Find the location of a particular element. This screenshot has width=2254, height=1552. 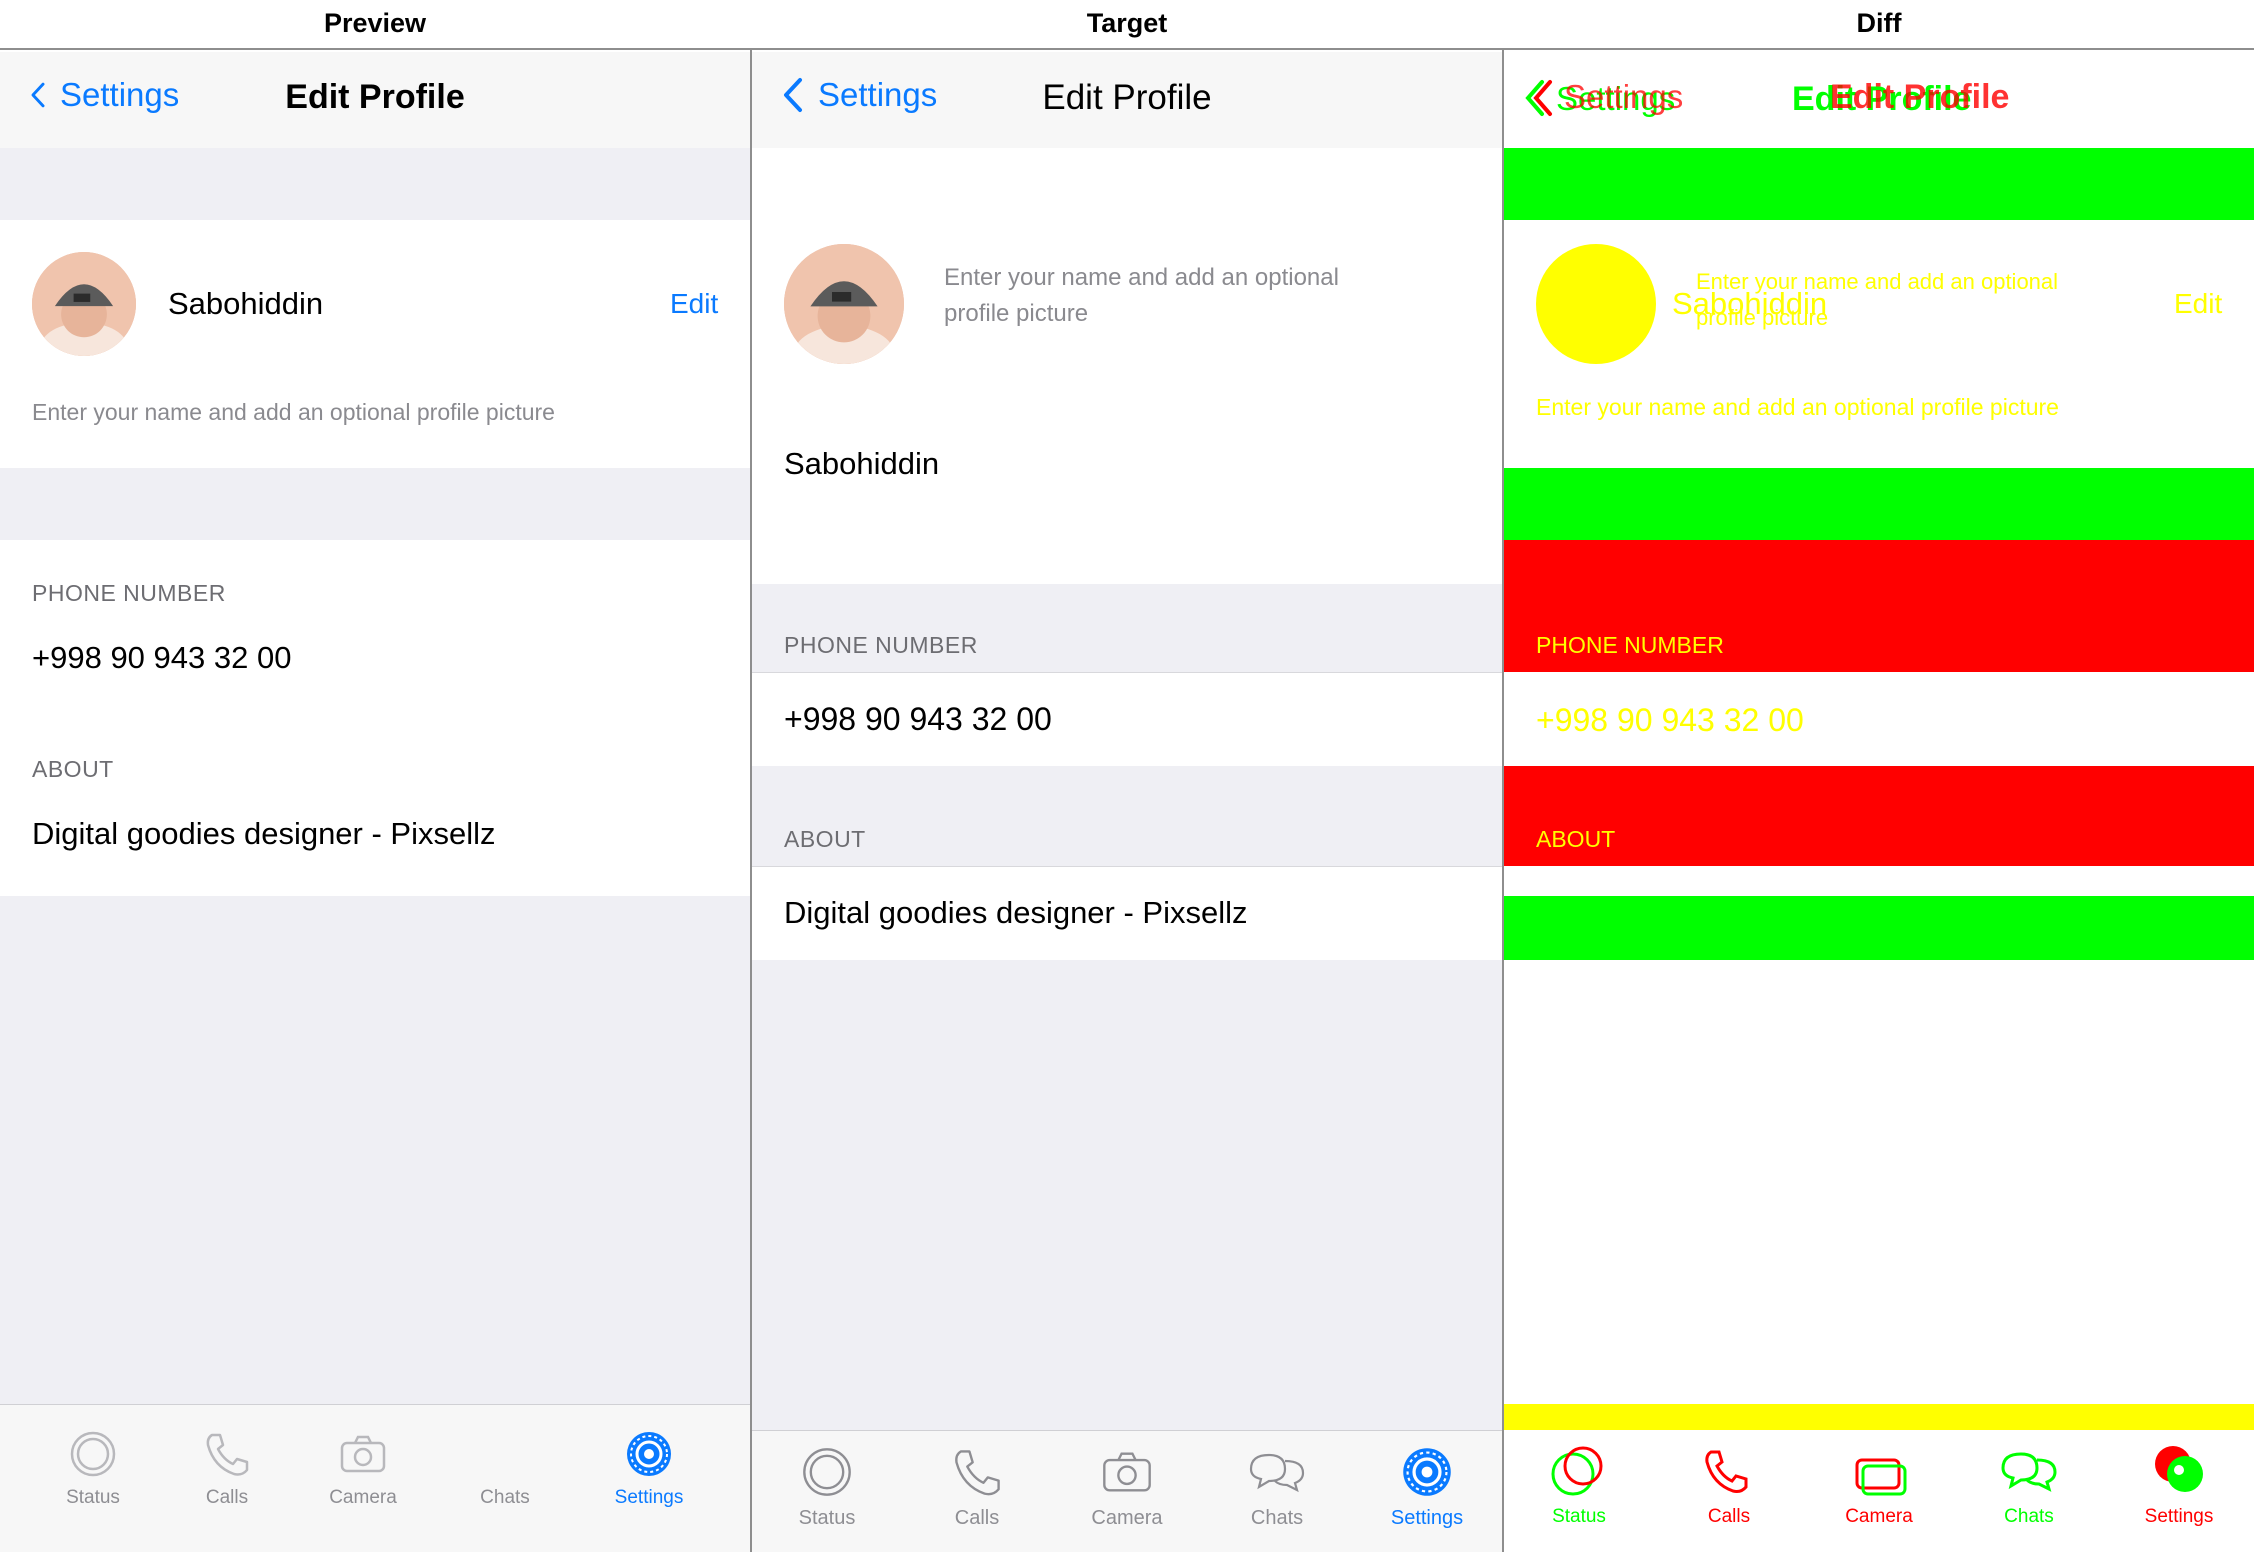

diff-tab: Status is located at coordinates (1579, 1486).